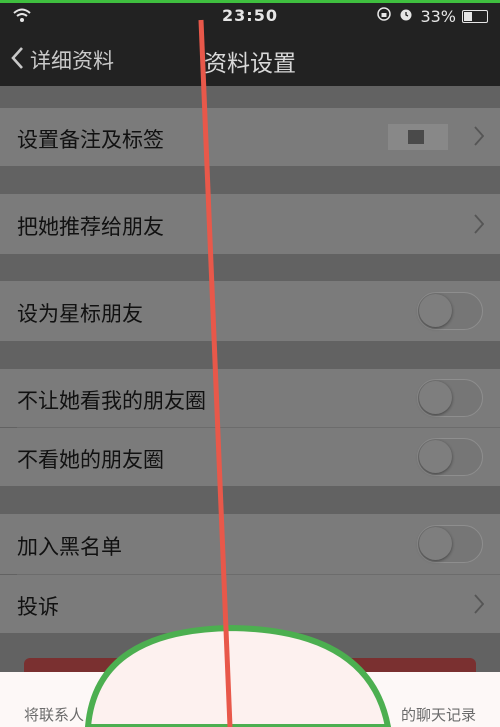 This screenshot has height=727, width=500. What do you see at coordinates (250, 604) in the screenshot?
I see `row-complain: 投诉` at bounding box center [250, 604].